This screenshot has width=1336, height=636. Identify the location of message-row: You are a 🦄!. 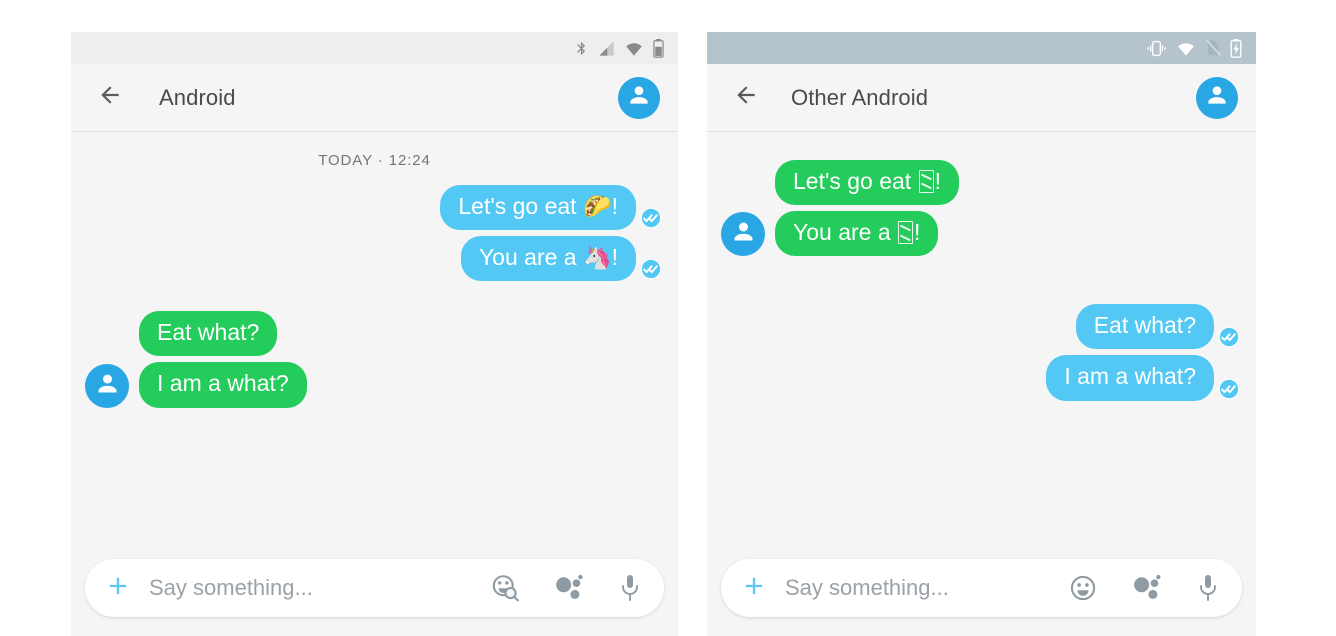
(374, 259).